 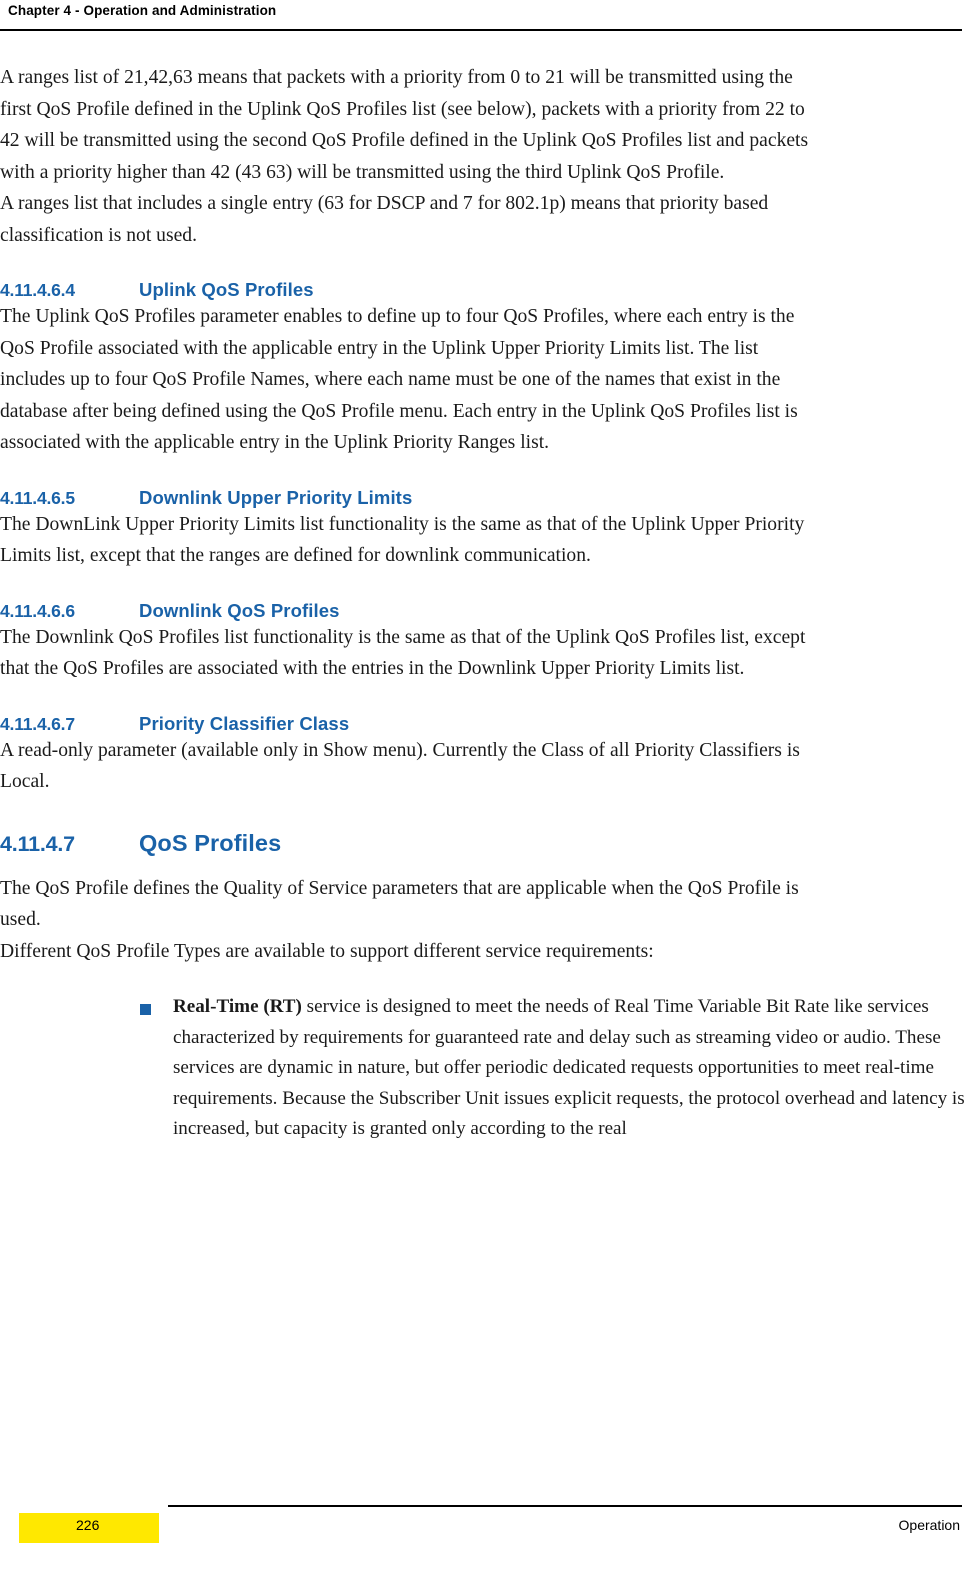 What do you see at coordinates (210, 842) in the screenshot?
I see `section-title: QoS Profiles` at bounding box center [210, 842].